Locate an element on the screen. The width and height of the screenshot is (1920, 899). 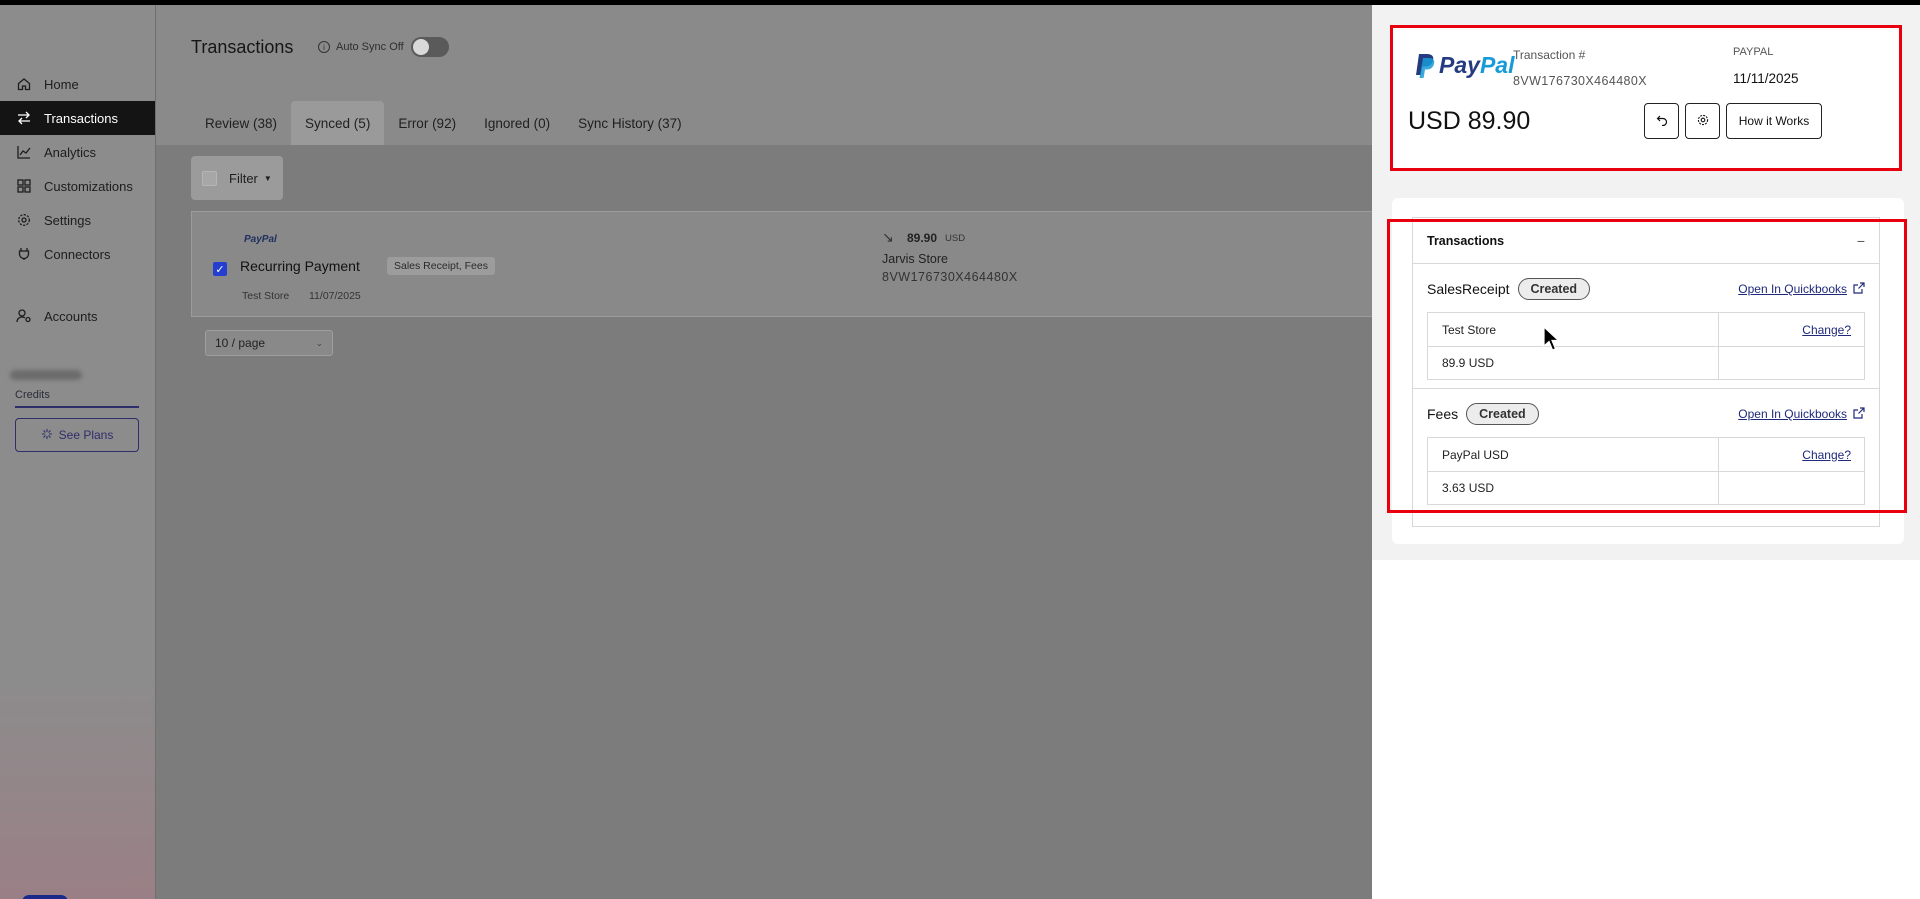
undo-icon is located at coordinates (1662, 121).